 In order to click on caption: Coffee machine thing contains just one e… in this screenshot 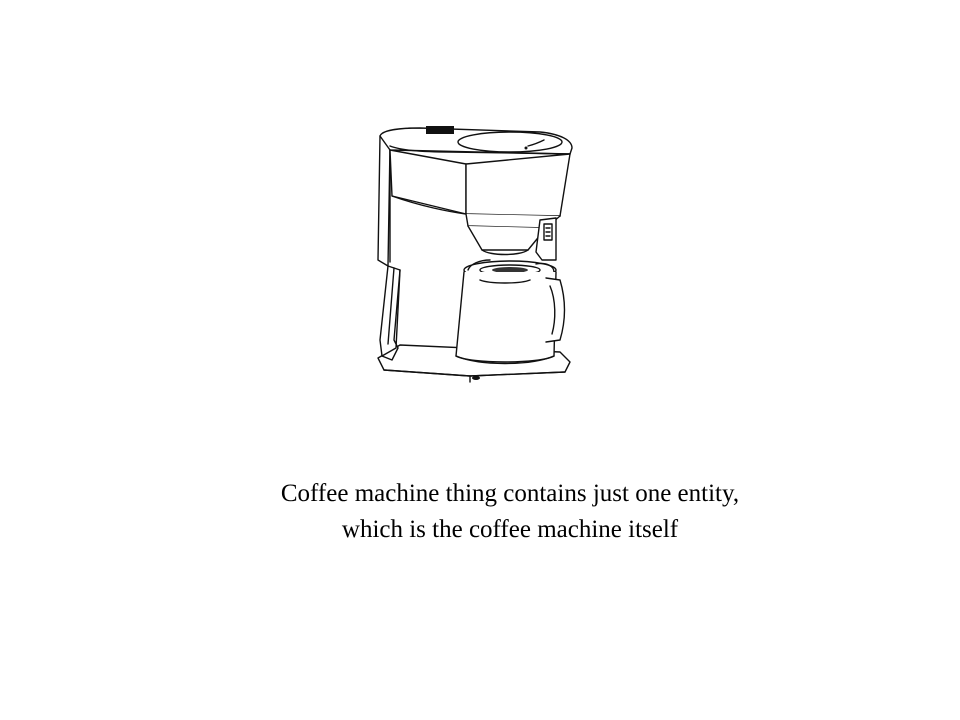, I will do `click(510, 512)`.